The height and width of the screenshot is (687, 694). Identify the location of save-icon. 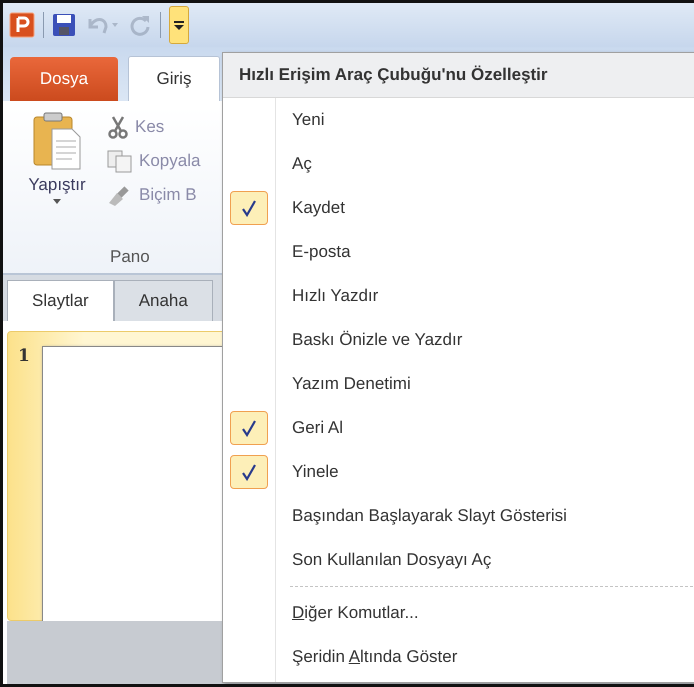
(64, 25).